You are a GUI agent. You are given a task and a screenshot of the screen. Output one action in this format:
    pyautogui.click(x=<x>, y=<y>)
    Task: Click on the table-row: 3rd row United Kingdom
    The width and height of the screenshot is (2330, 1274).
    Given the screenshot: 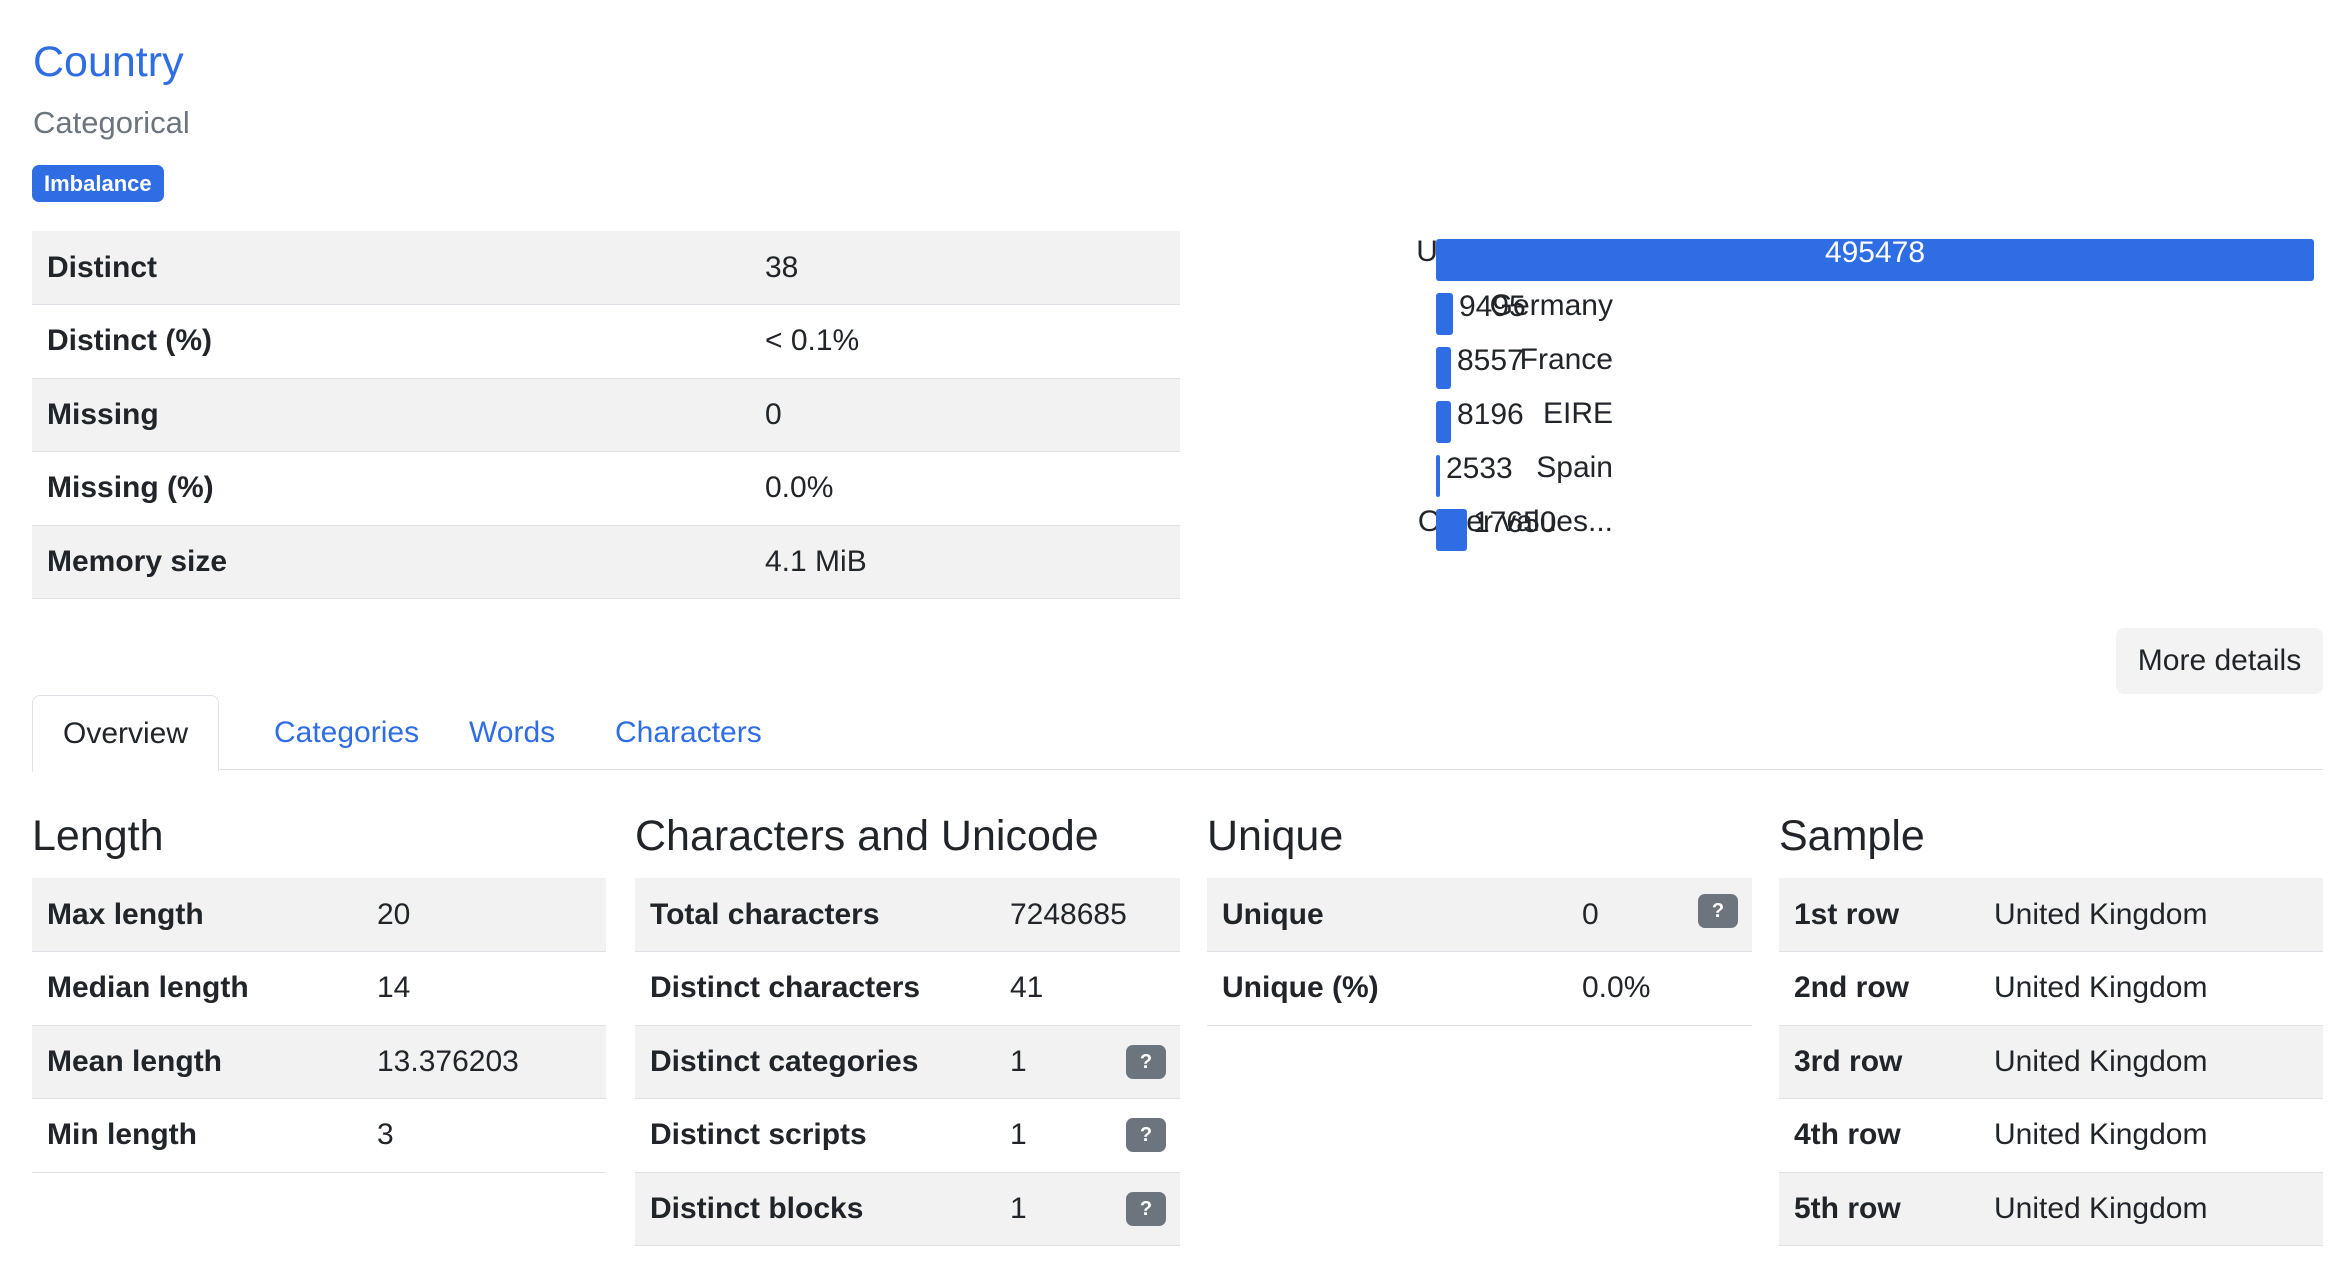 What is the action you would take?
    pyautogui.click(x=2051, y=1062)
    